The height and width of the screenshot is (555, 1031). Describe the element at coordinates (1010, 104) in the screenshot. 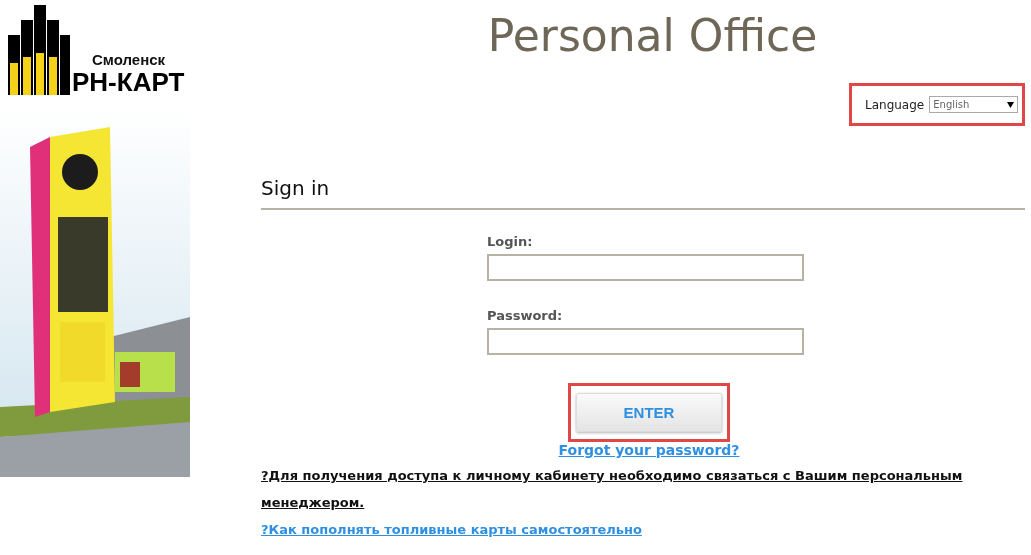

I see `caret-icon` at that location.